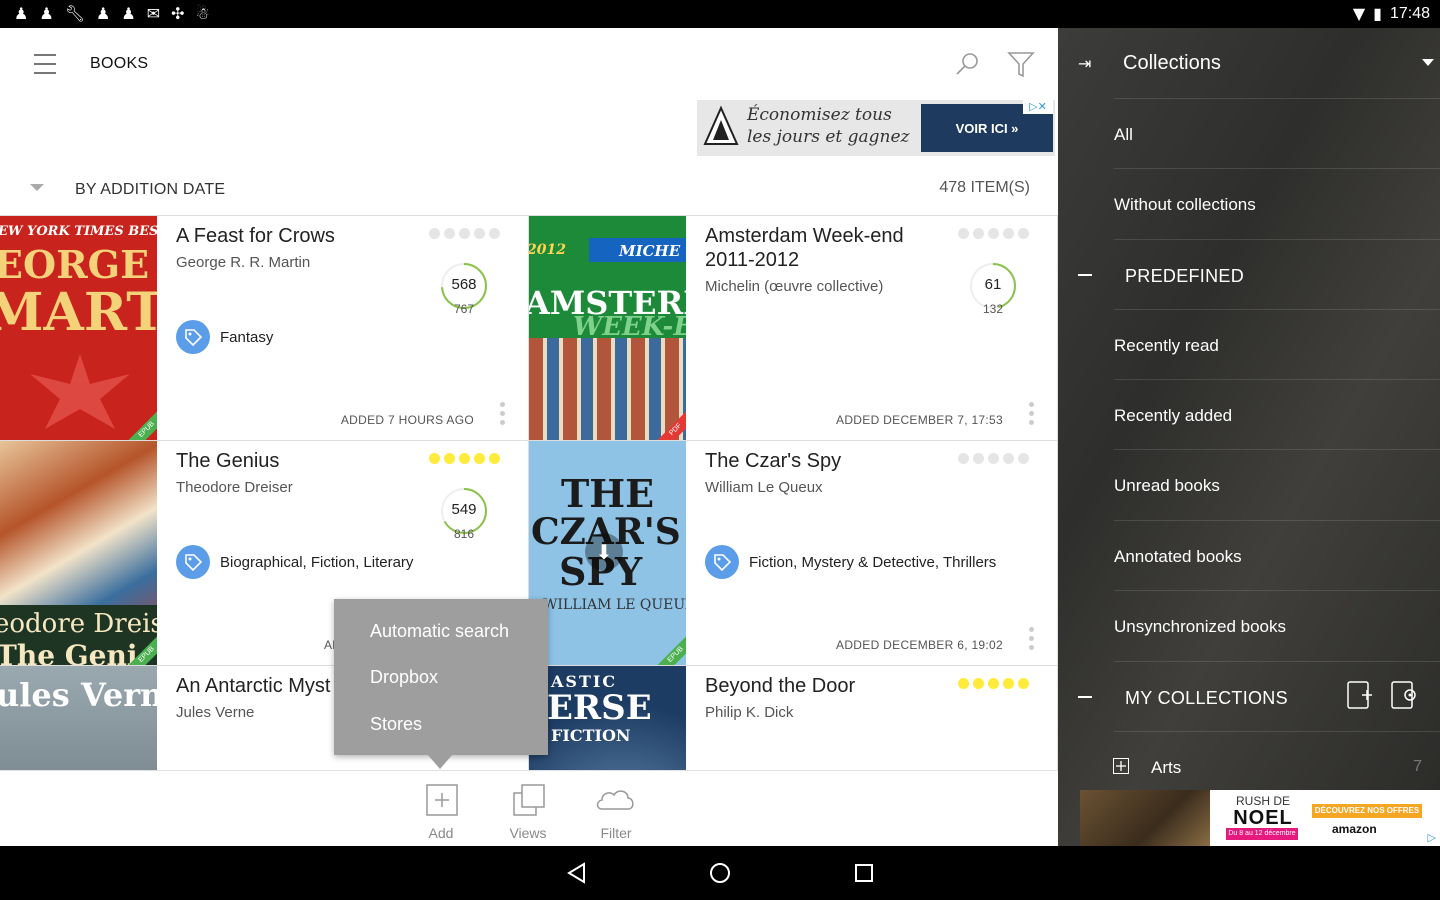 This screenshot has height=900, width=1440. What do you see at coordinates (764, 487) in the screenshot?
I see `book-author: William Le Queux` at bounding box center [764, 487].